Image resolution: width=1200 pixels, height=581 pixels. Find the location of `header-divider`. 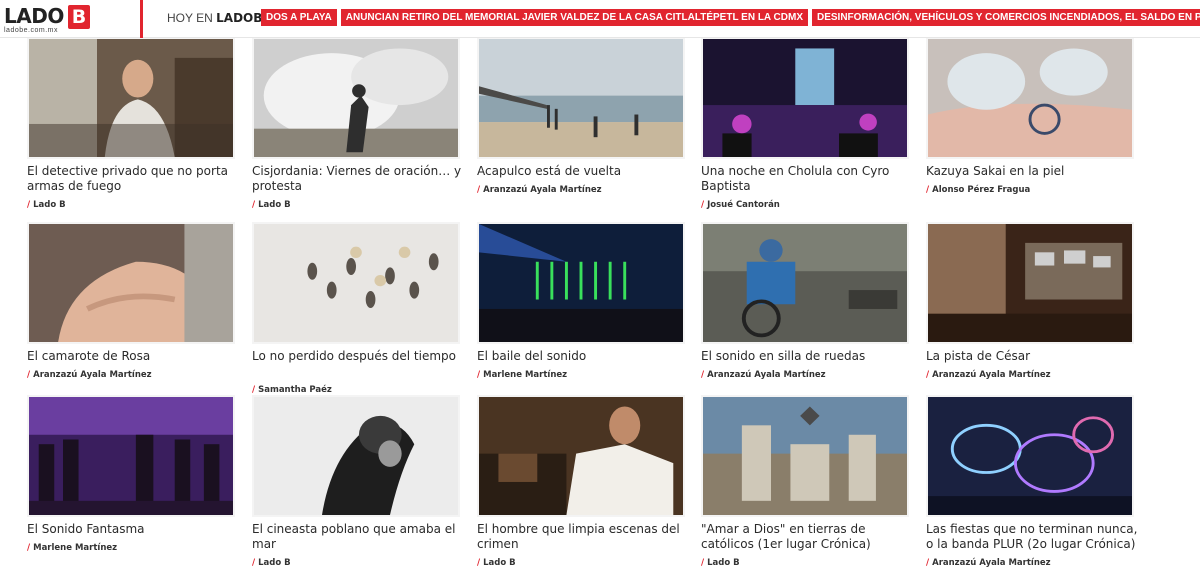

header-divider is located at coordinates (141, 19).